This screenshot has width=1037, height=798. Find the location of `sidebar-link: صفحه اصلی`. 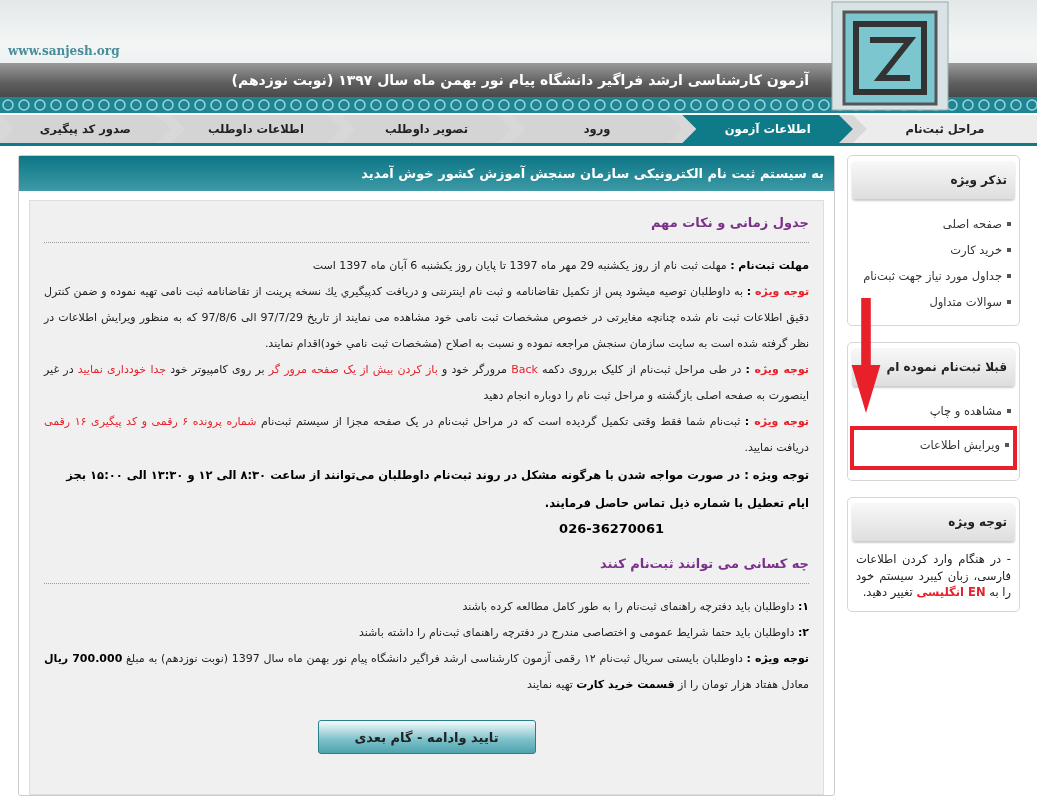

sidebar-link: صفحه اصلی is located at coordinates (933, 224).